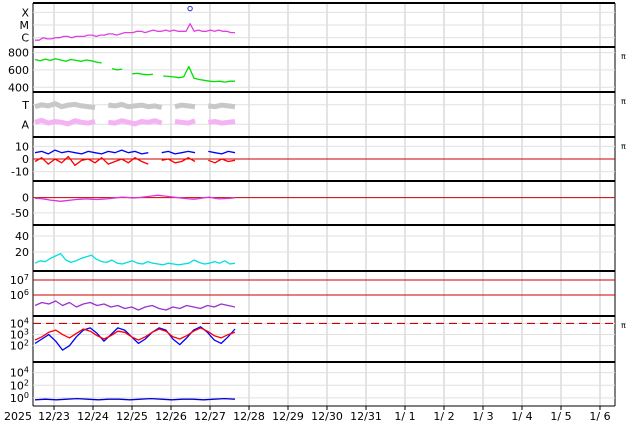  I want to click on x-tick-label: 12/23, so click(54, 416).